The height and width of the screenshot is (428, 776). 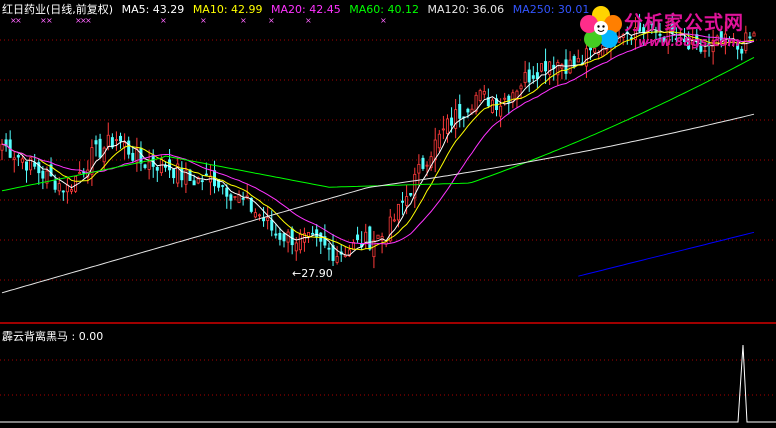 What do you see at coordinates (58, 9) in the screenshot?
I see `stock-label: 红日药业(日线,前复权)` at bounding box center [58, 9].